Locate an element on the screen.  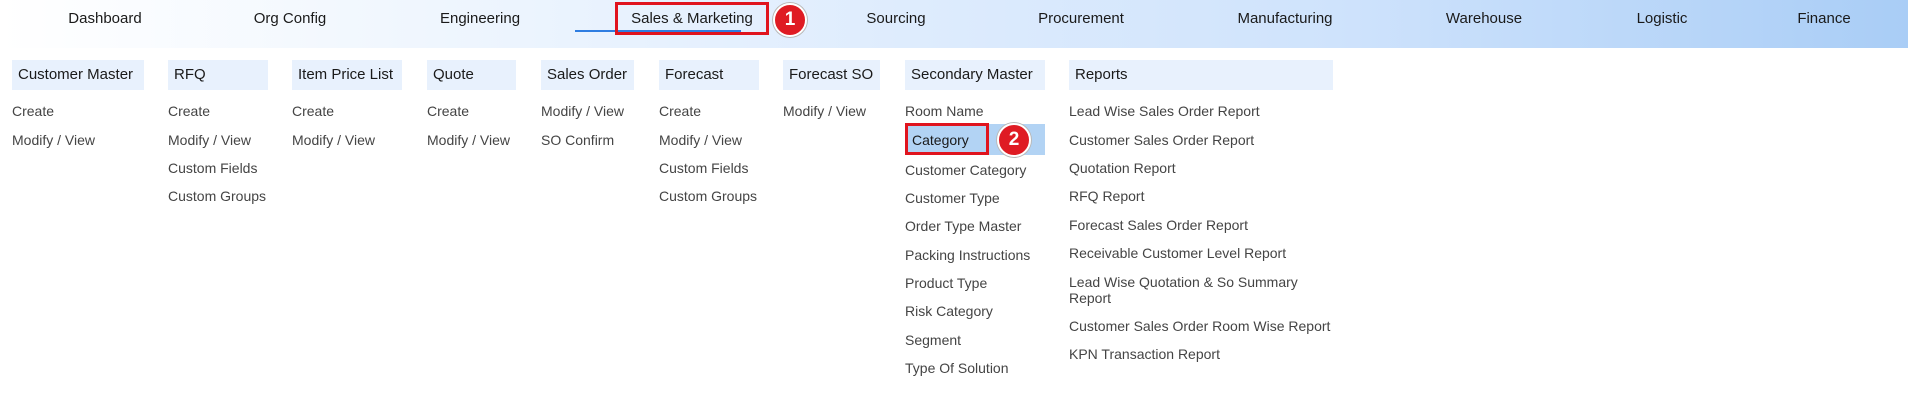
order-type-master-link: Order Type Master is located at coordinates (963, 226).